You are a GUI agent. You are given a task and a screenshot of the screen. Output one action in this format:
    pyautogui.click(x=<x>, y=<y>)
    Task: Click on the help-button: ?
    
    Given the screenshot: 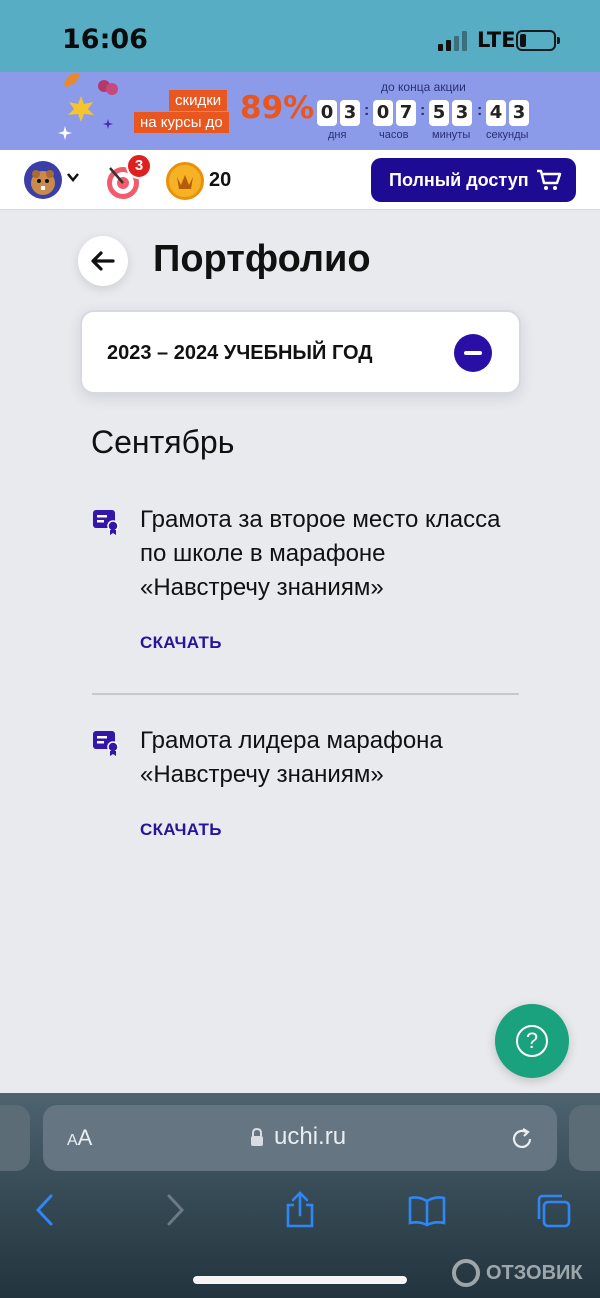 What is the action you would take?
    pyautogui.click(x=532, y=1041)
    